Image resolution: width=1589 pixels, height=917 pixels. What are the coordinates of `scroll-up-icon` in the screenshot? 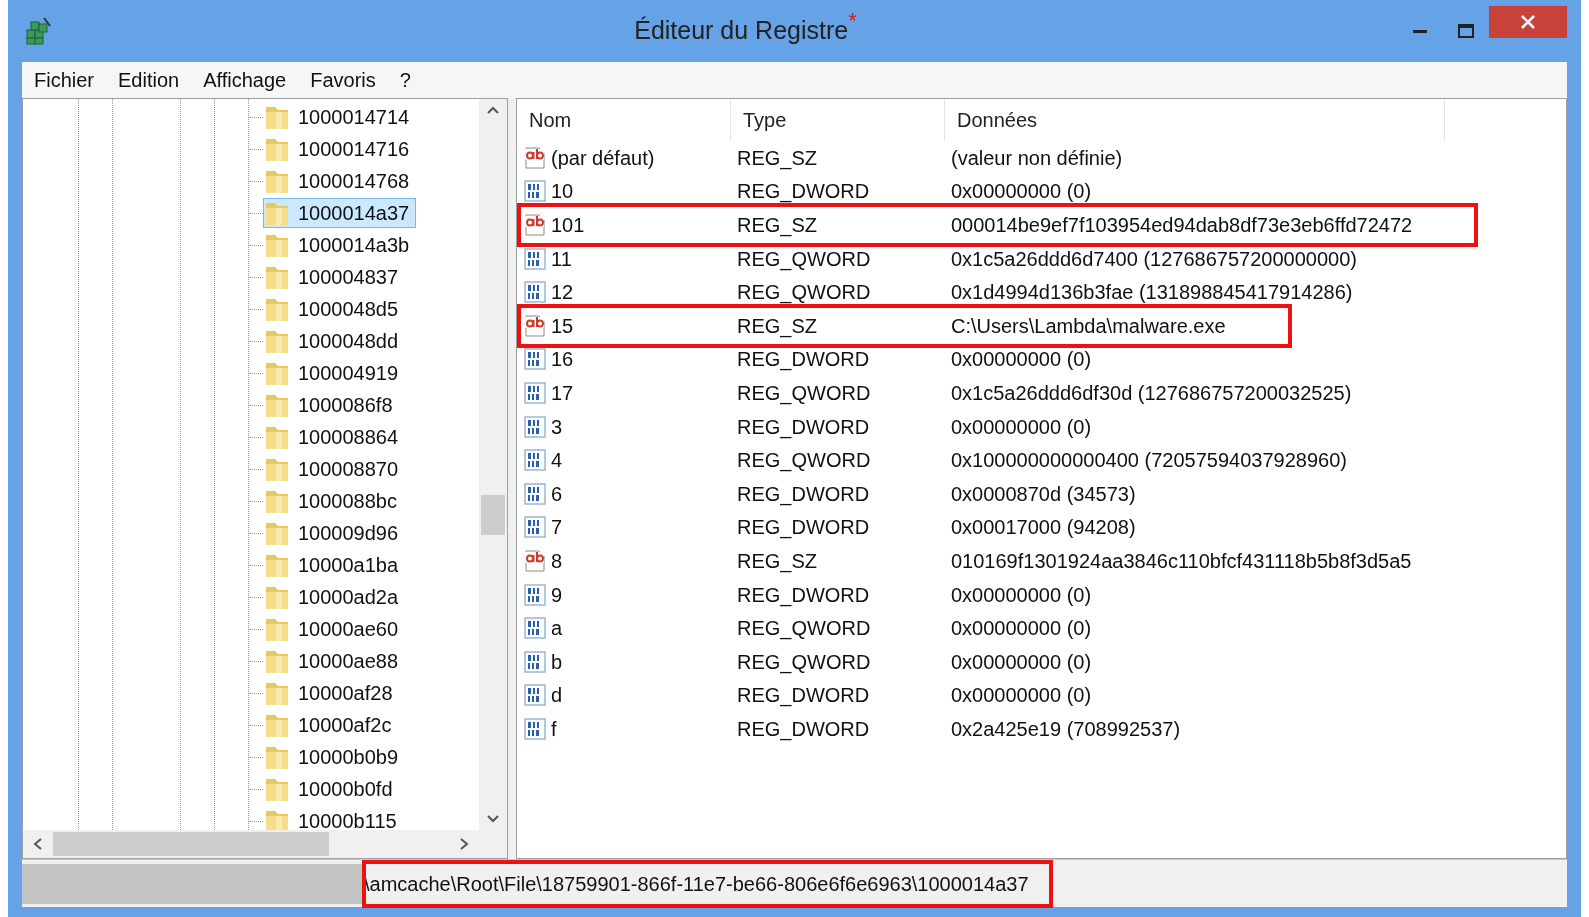 It's located at (493, 110).